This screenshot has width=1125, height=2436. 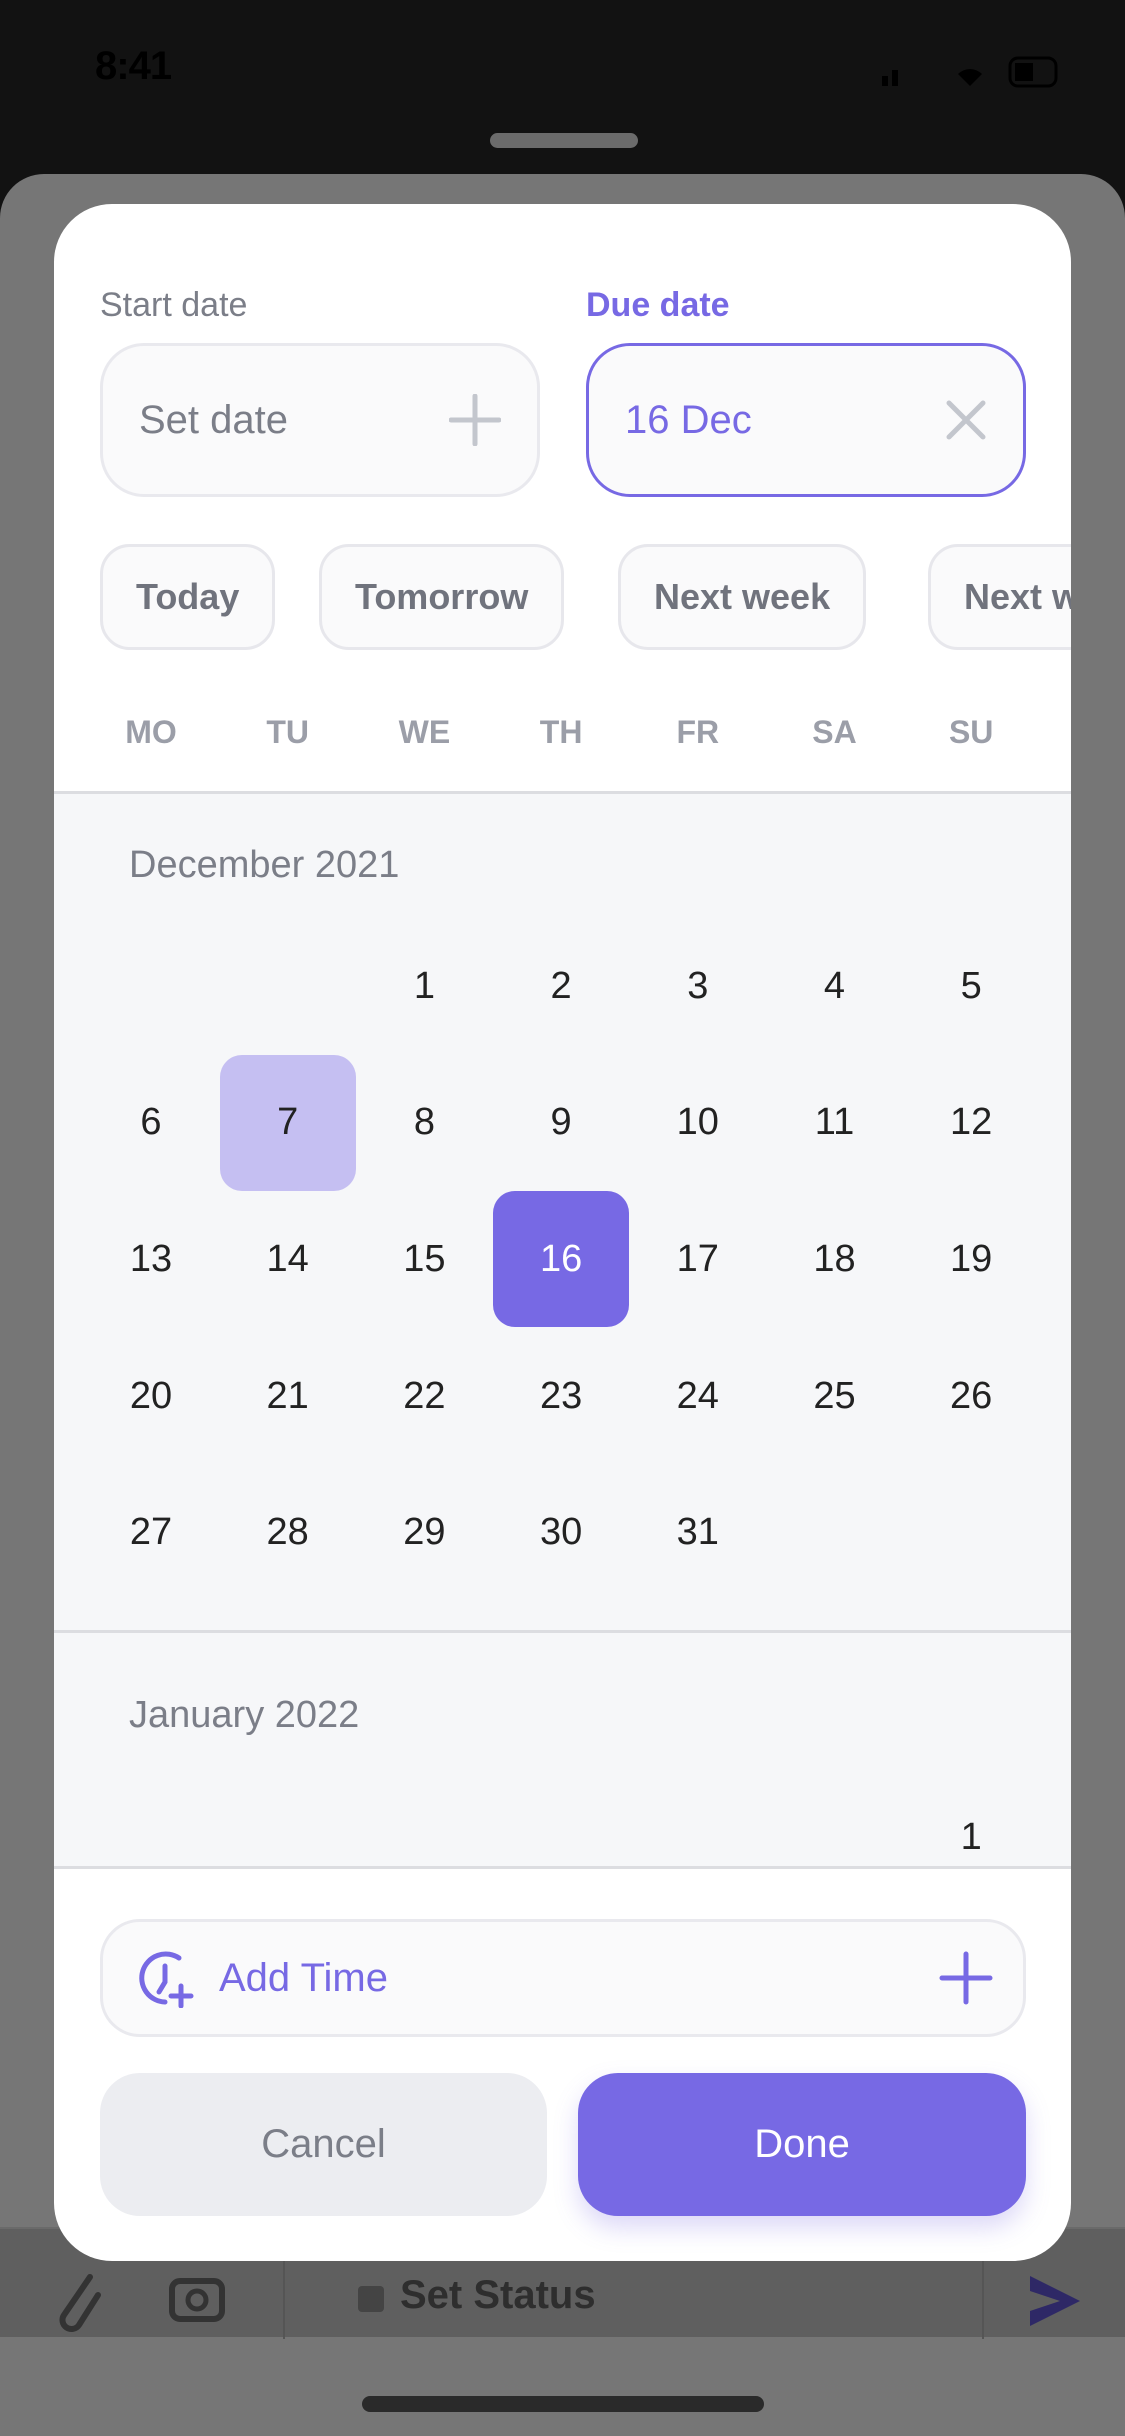 I want to click on day-selected: 16, so click(x=561, y=1259).